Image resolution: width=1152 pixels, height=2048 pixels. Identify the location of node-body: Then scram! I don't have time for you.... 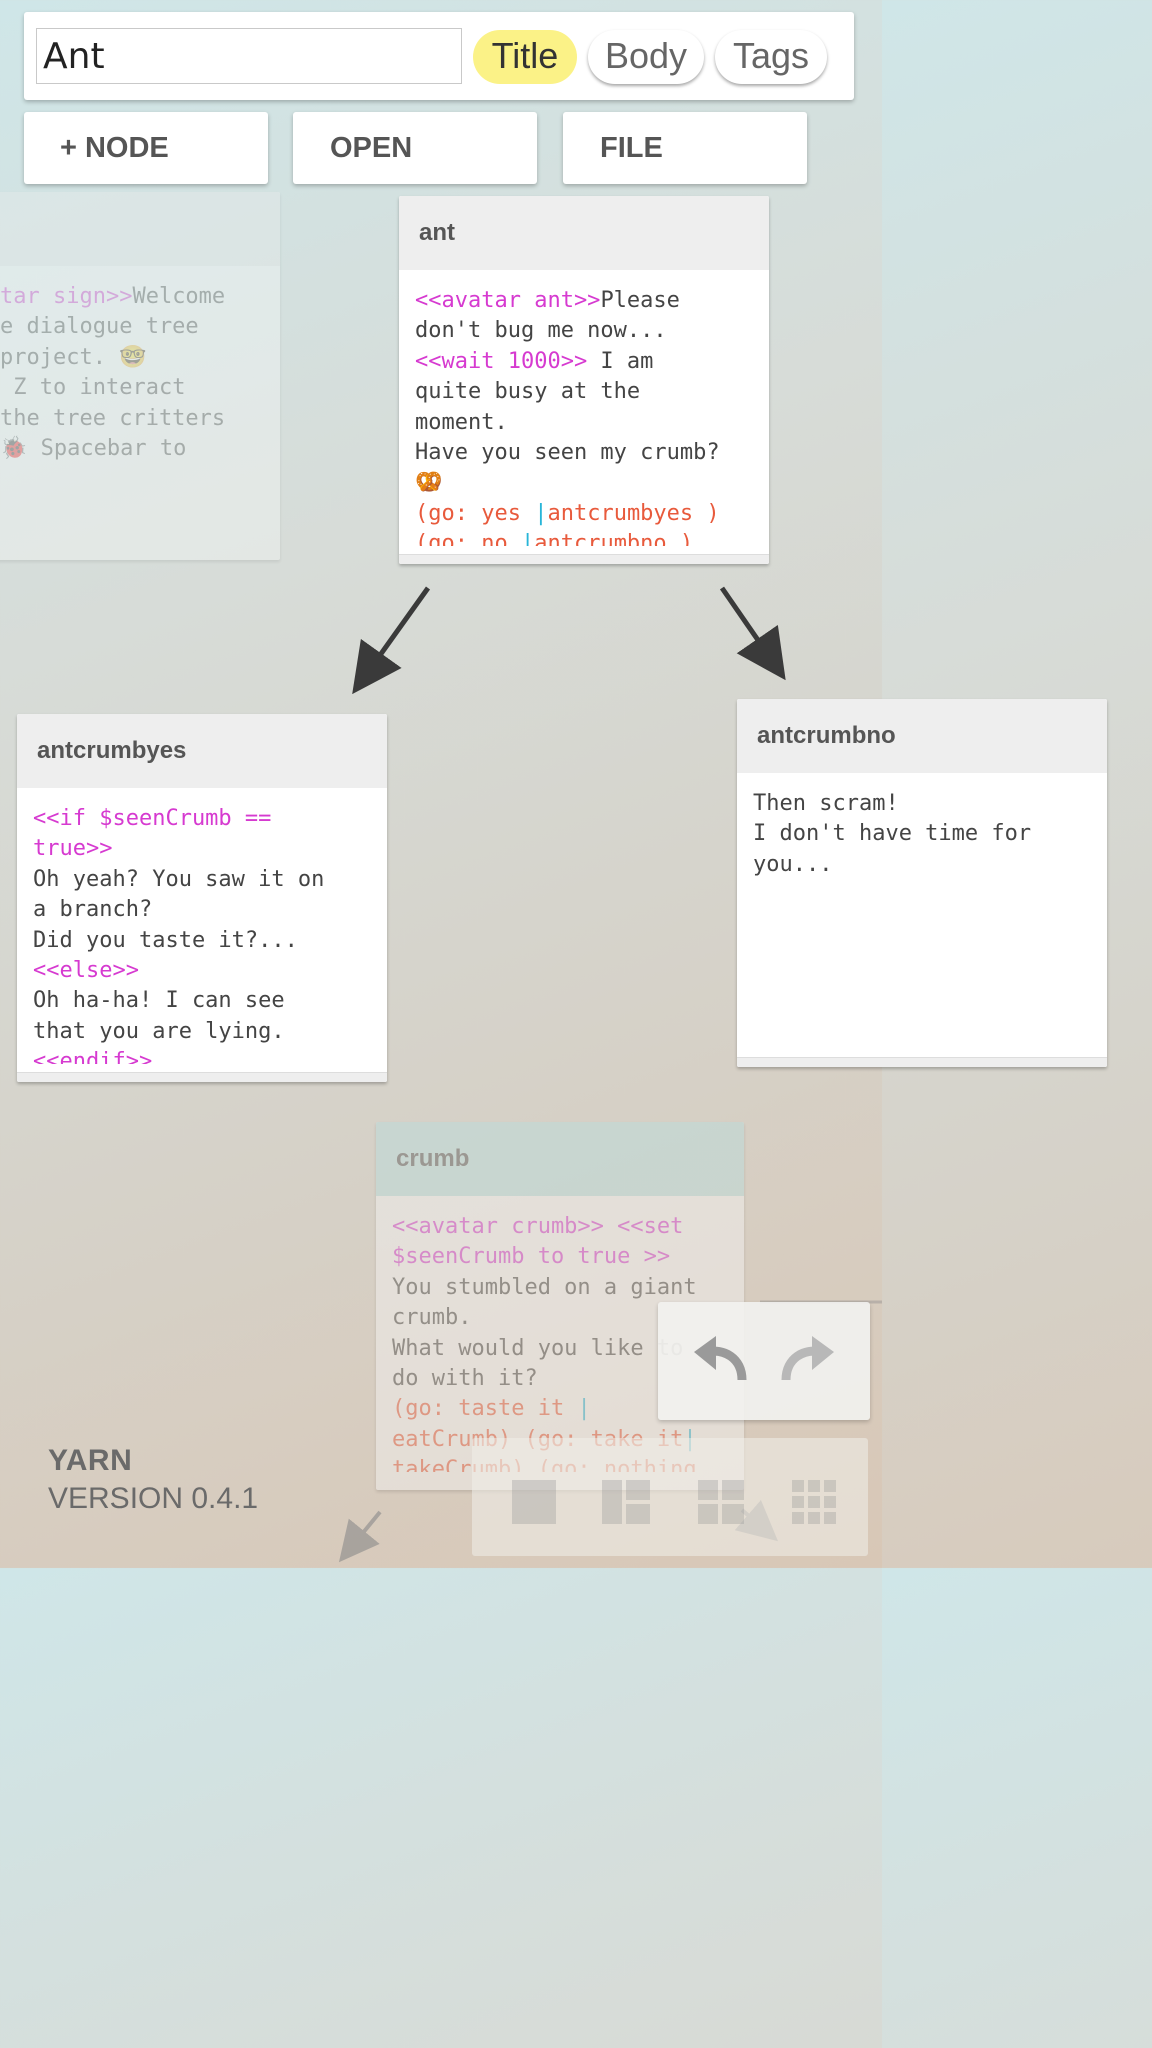
(922, 911).